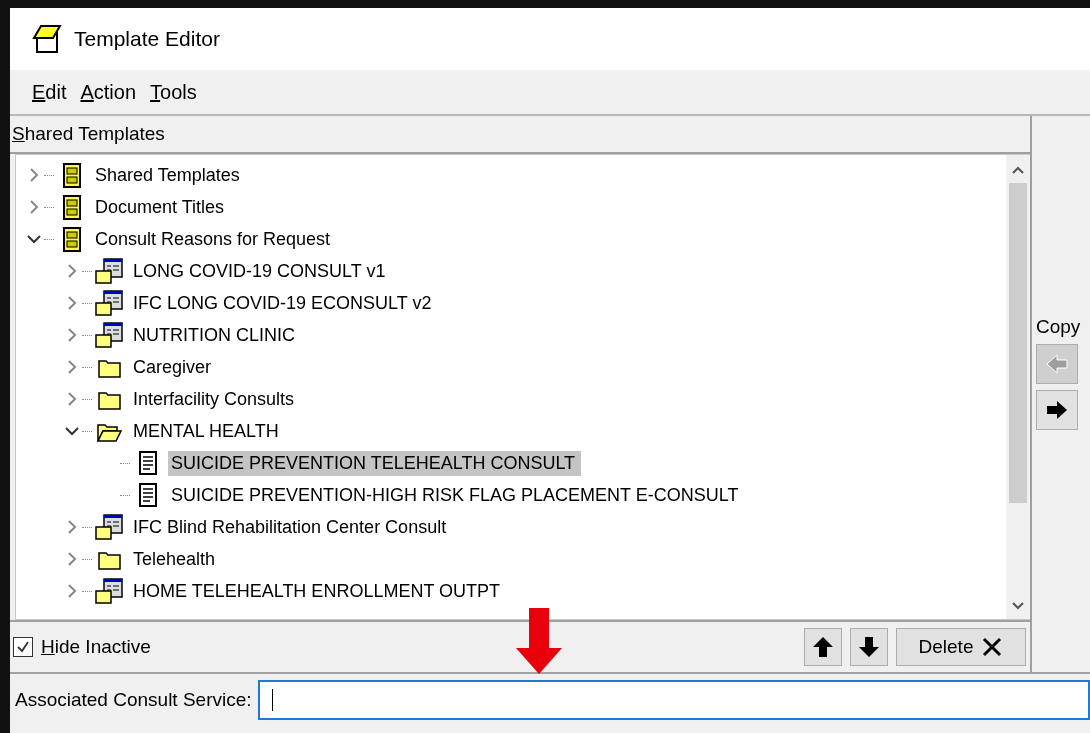  I want to click on delete-button: Delete, so click(961, 647).